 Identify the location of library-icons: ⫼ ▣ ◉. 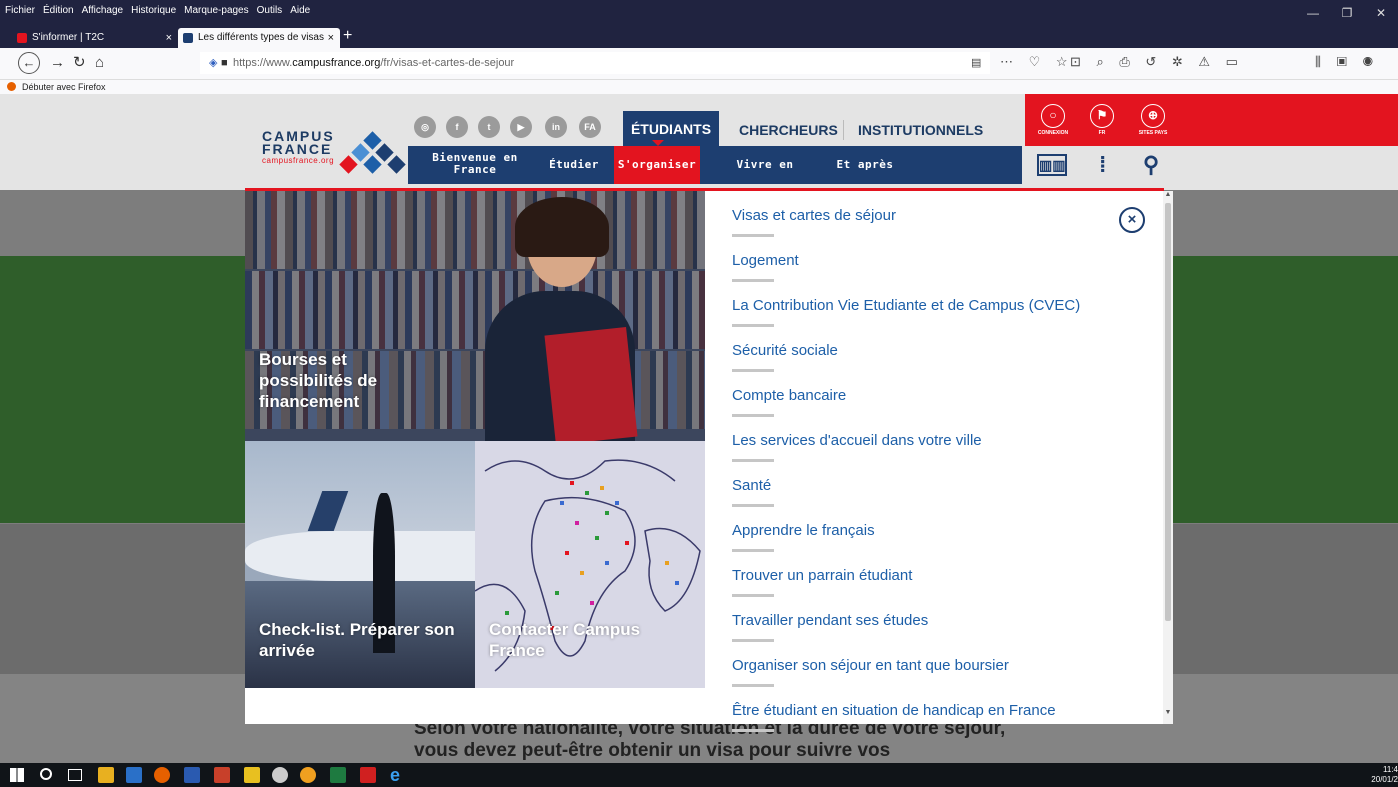
(1347, 62).